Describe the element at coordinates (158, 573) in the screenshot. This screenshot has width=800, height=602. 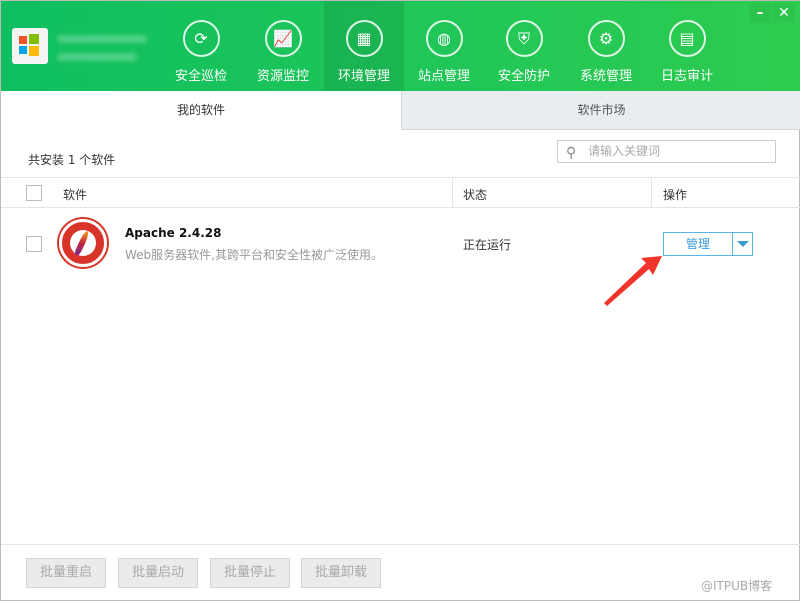
I see `batch-start-button: 批量启动` at that location.